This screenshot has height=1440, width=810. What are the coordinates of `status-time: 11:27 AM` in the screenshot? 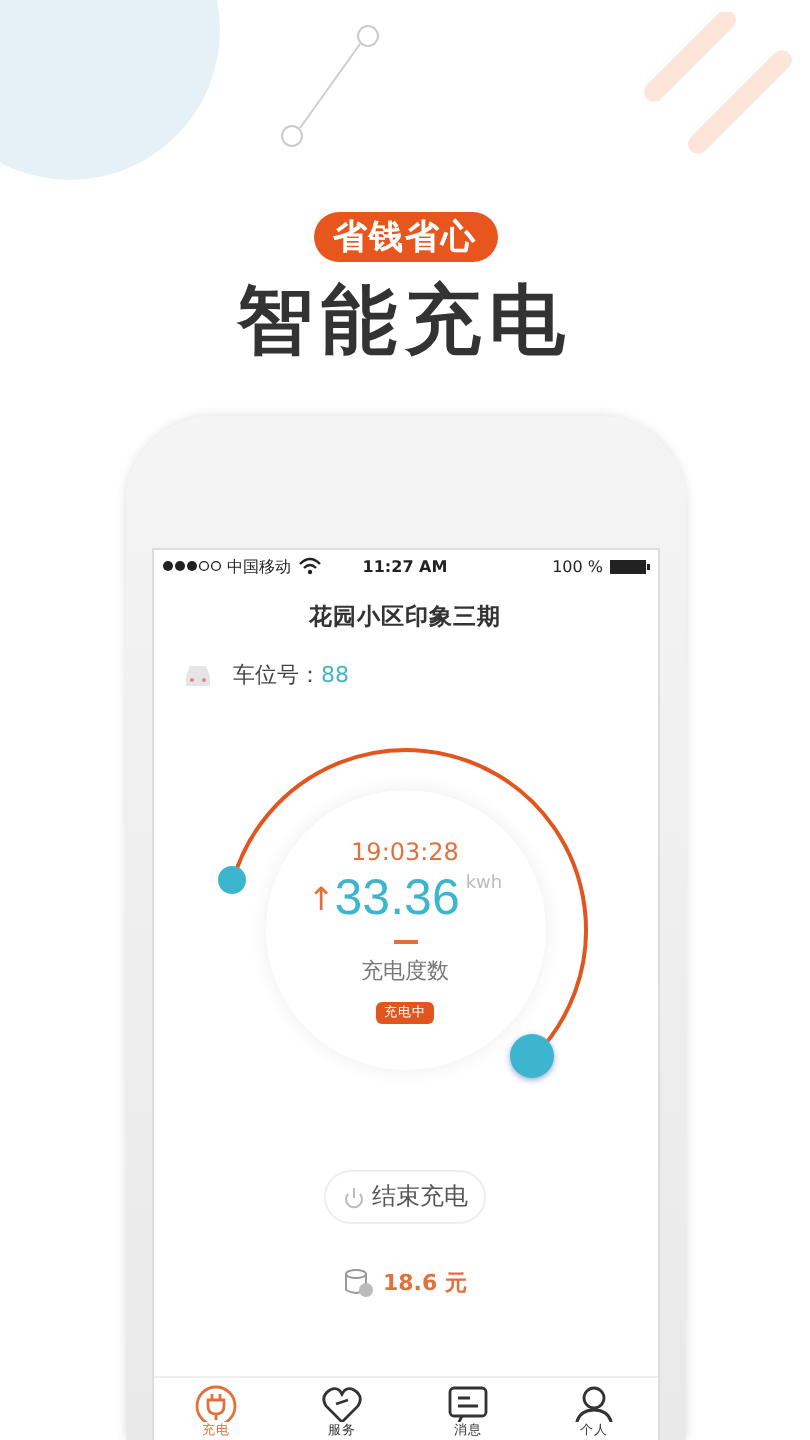 It's located at (405, 566).